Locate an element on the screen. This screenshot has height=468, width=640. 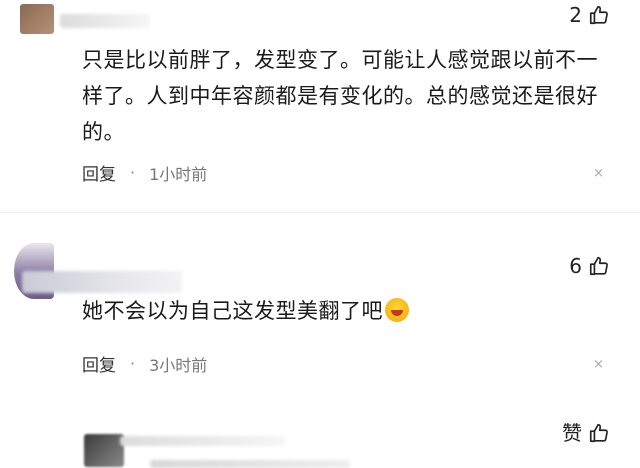
comment-meta: 回复 · 3小时前 is located at coordinates (144, 363).